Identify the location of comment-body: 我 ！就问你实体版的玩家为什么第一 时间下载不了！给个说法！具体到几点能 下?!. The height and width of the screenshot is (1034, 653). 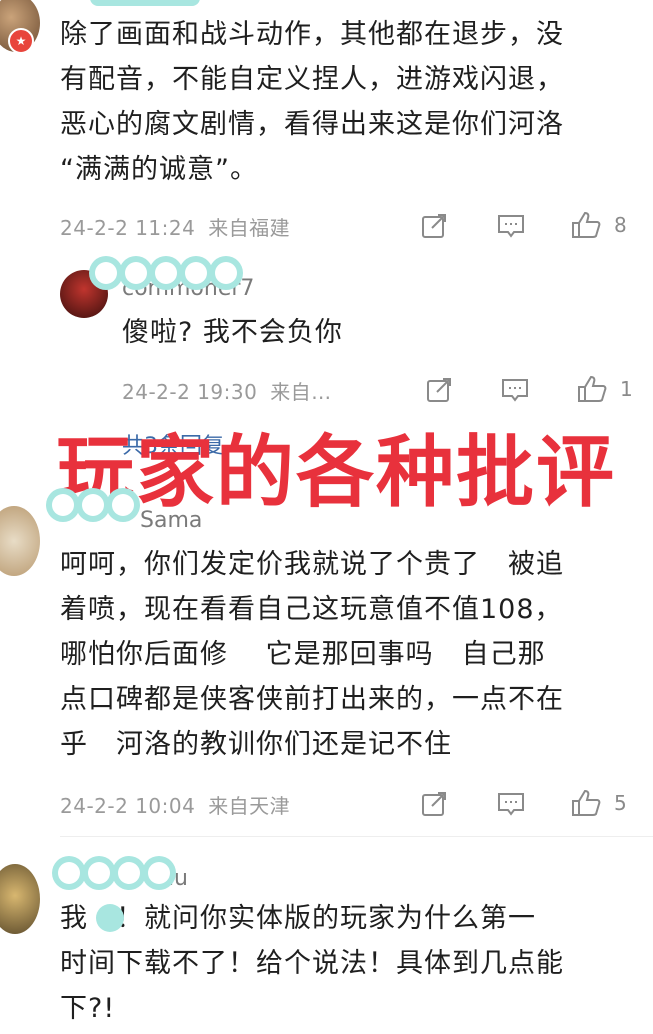
(352, 963).